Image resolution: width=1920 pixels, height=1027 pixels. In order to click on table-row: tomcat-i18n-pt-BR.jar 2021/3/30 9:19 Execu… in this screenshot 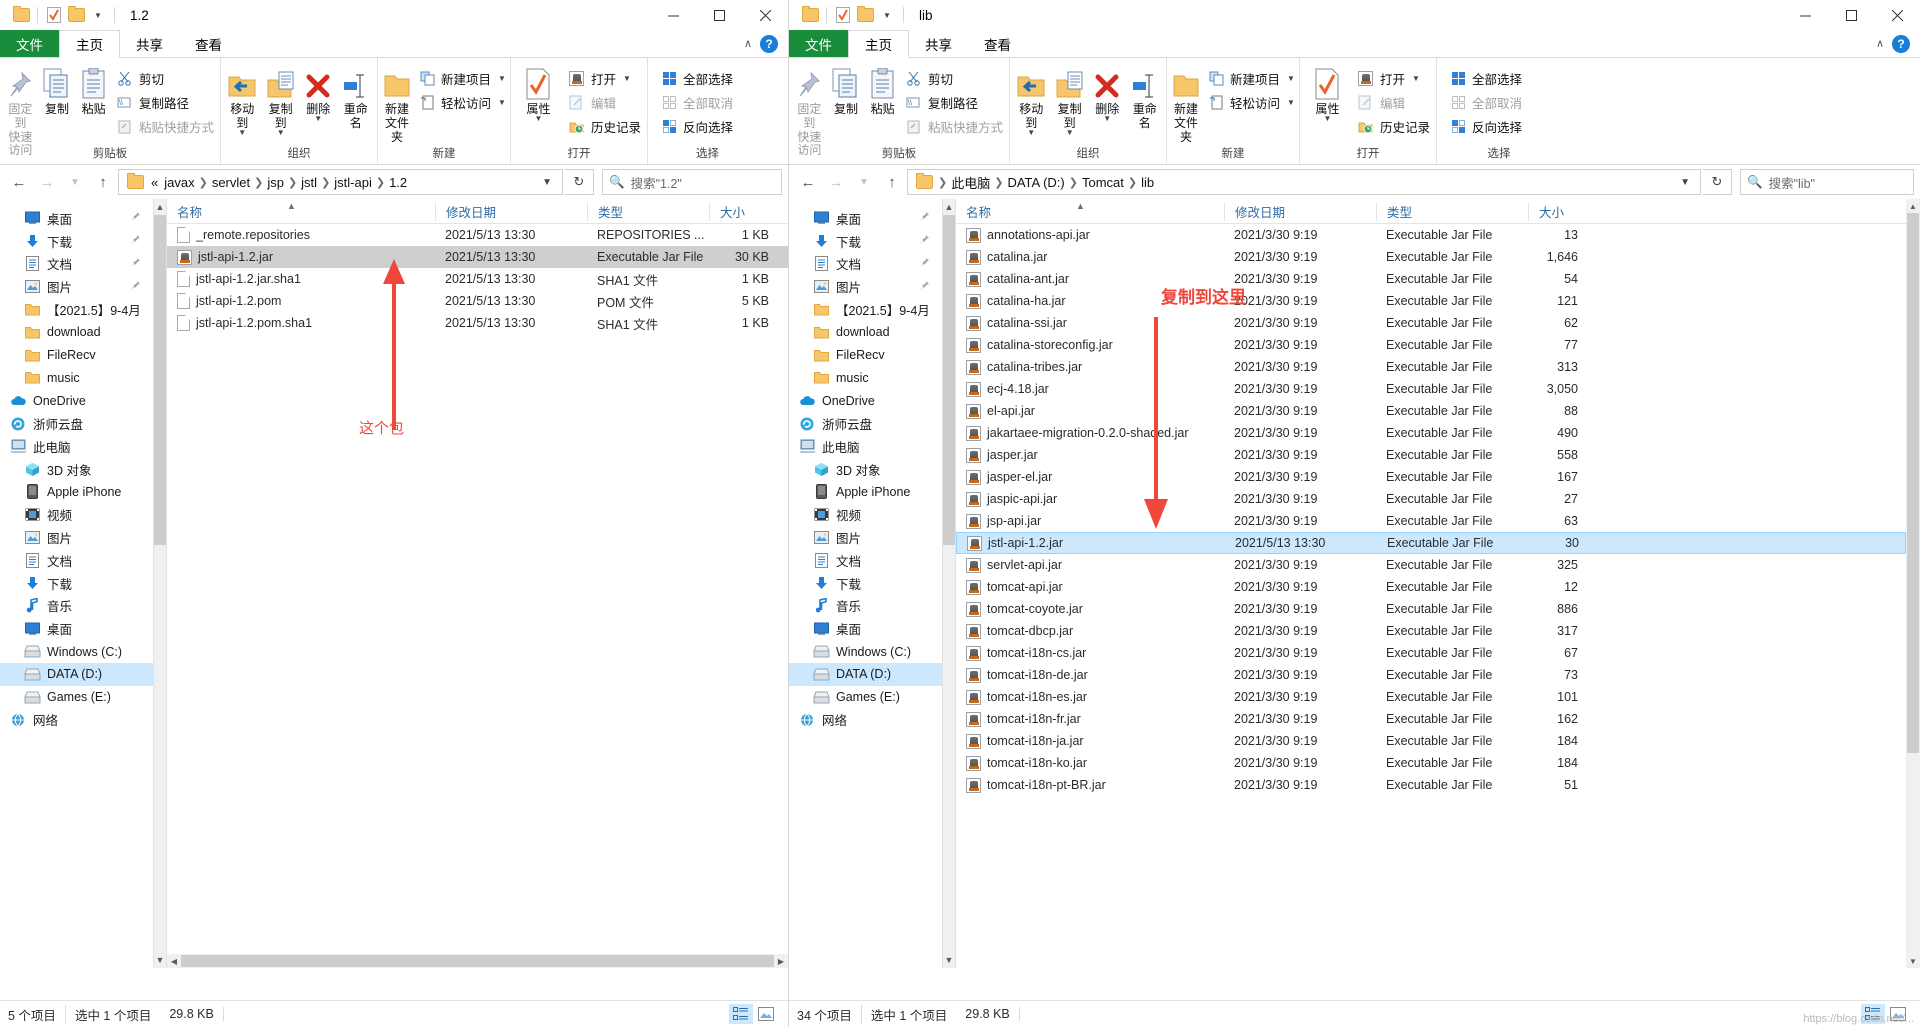, I will do `click(1431, 785)`.